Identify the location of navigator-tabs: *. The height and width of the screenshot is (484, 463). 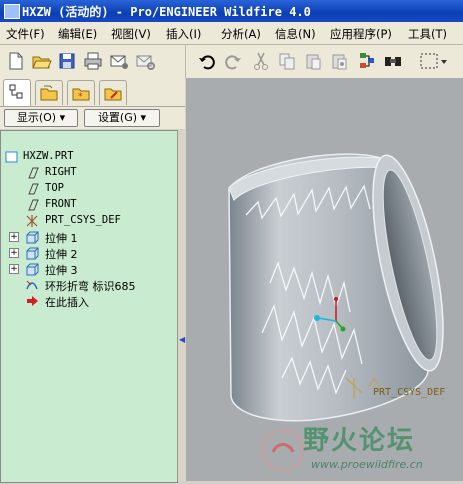
(92, 92).